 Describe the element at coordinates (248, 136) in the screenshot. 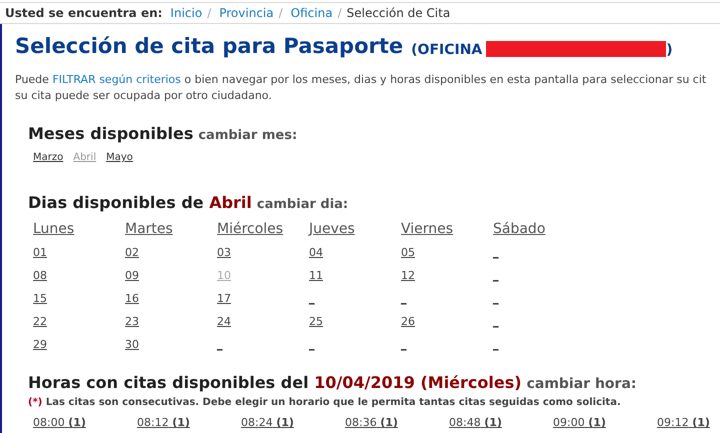

I see `change-month-link: cambiar mes:` at that location.